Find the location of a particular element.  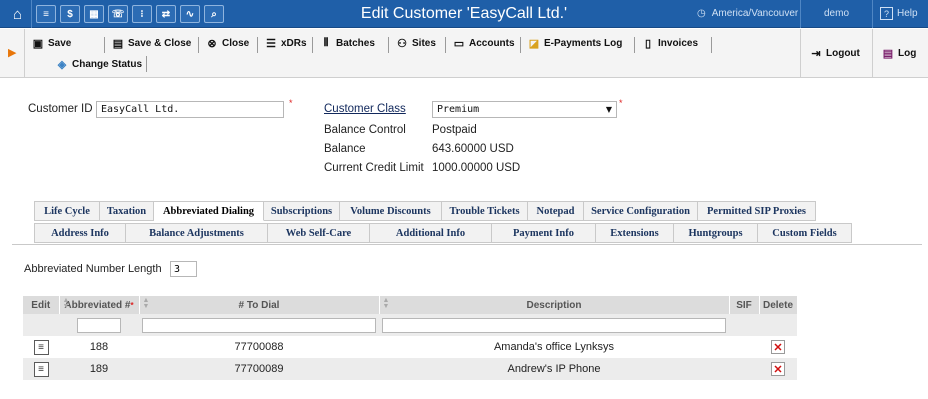

accounts-button: ▭ Accounts is located at coordinates (484, 43).